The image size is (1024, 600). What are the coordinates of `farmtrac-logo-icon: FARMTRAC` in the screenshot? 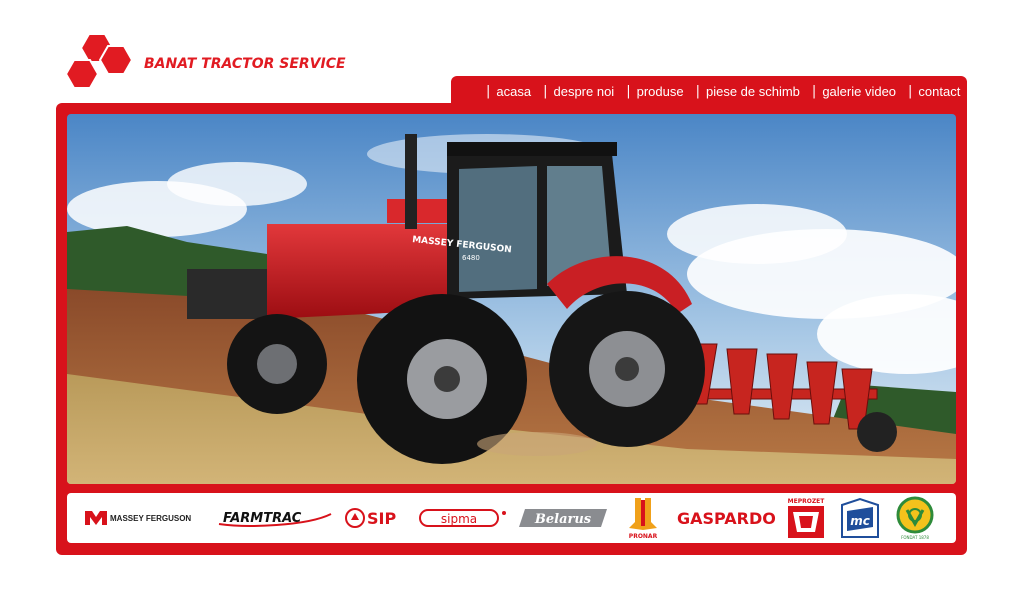 It's located at (275, 519).